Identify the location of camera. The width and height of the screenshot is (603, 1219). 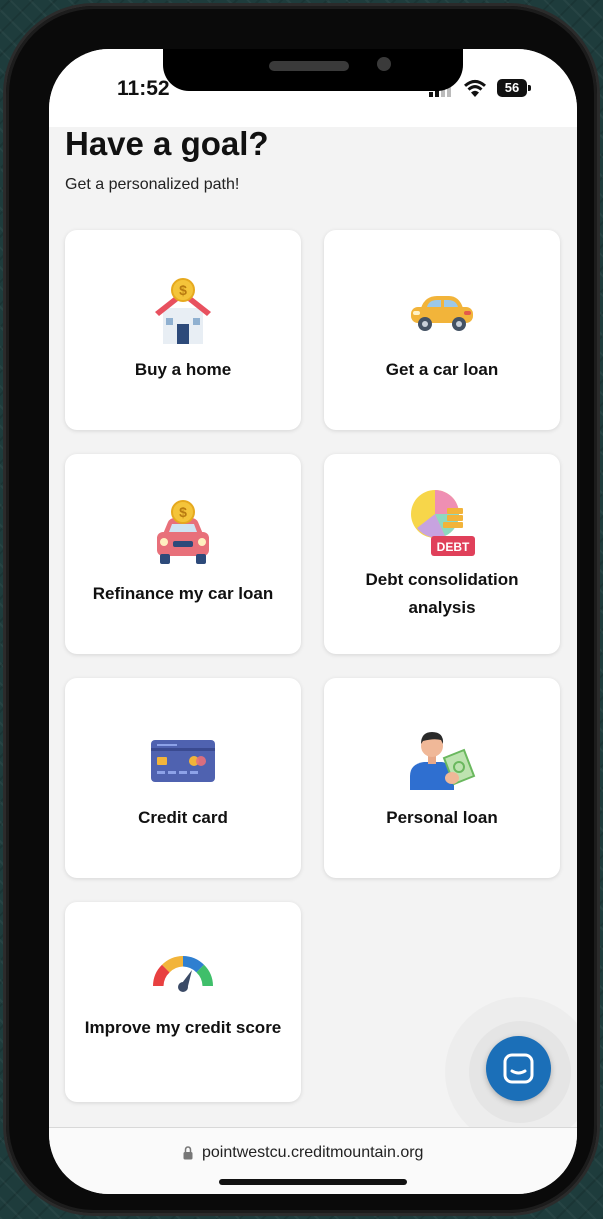
(384, 64).